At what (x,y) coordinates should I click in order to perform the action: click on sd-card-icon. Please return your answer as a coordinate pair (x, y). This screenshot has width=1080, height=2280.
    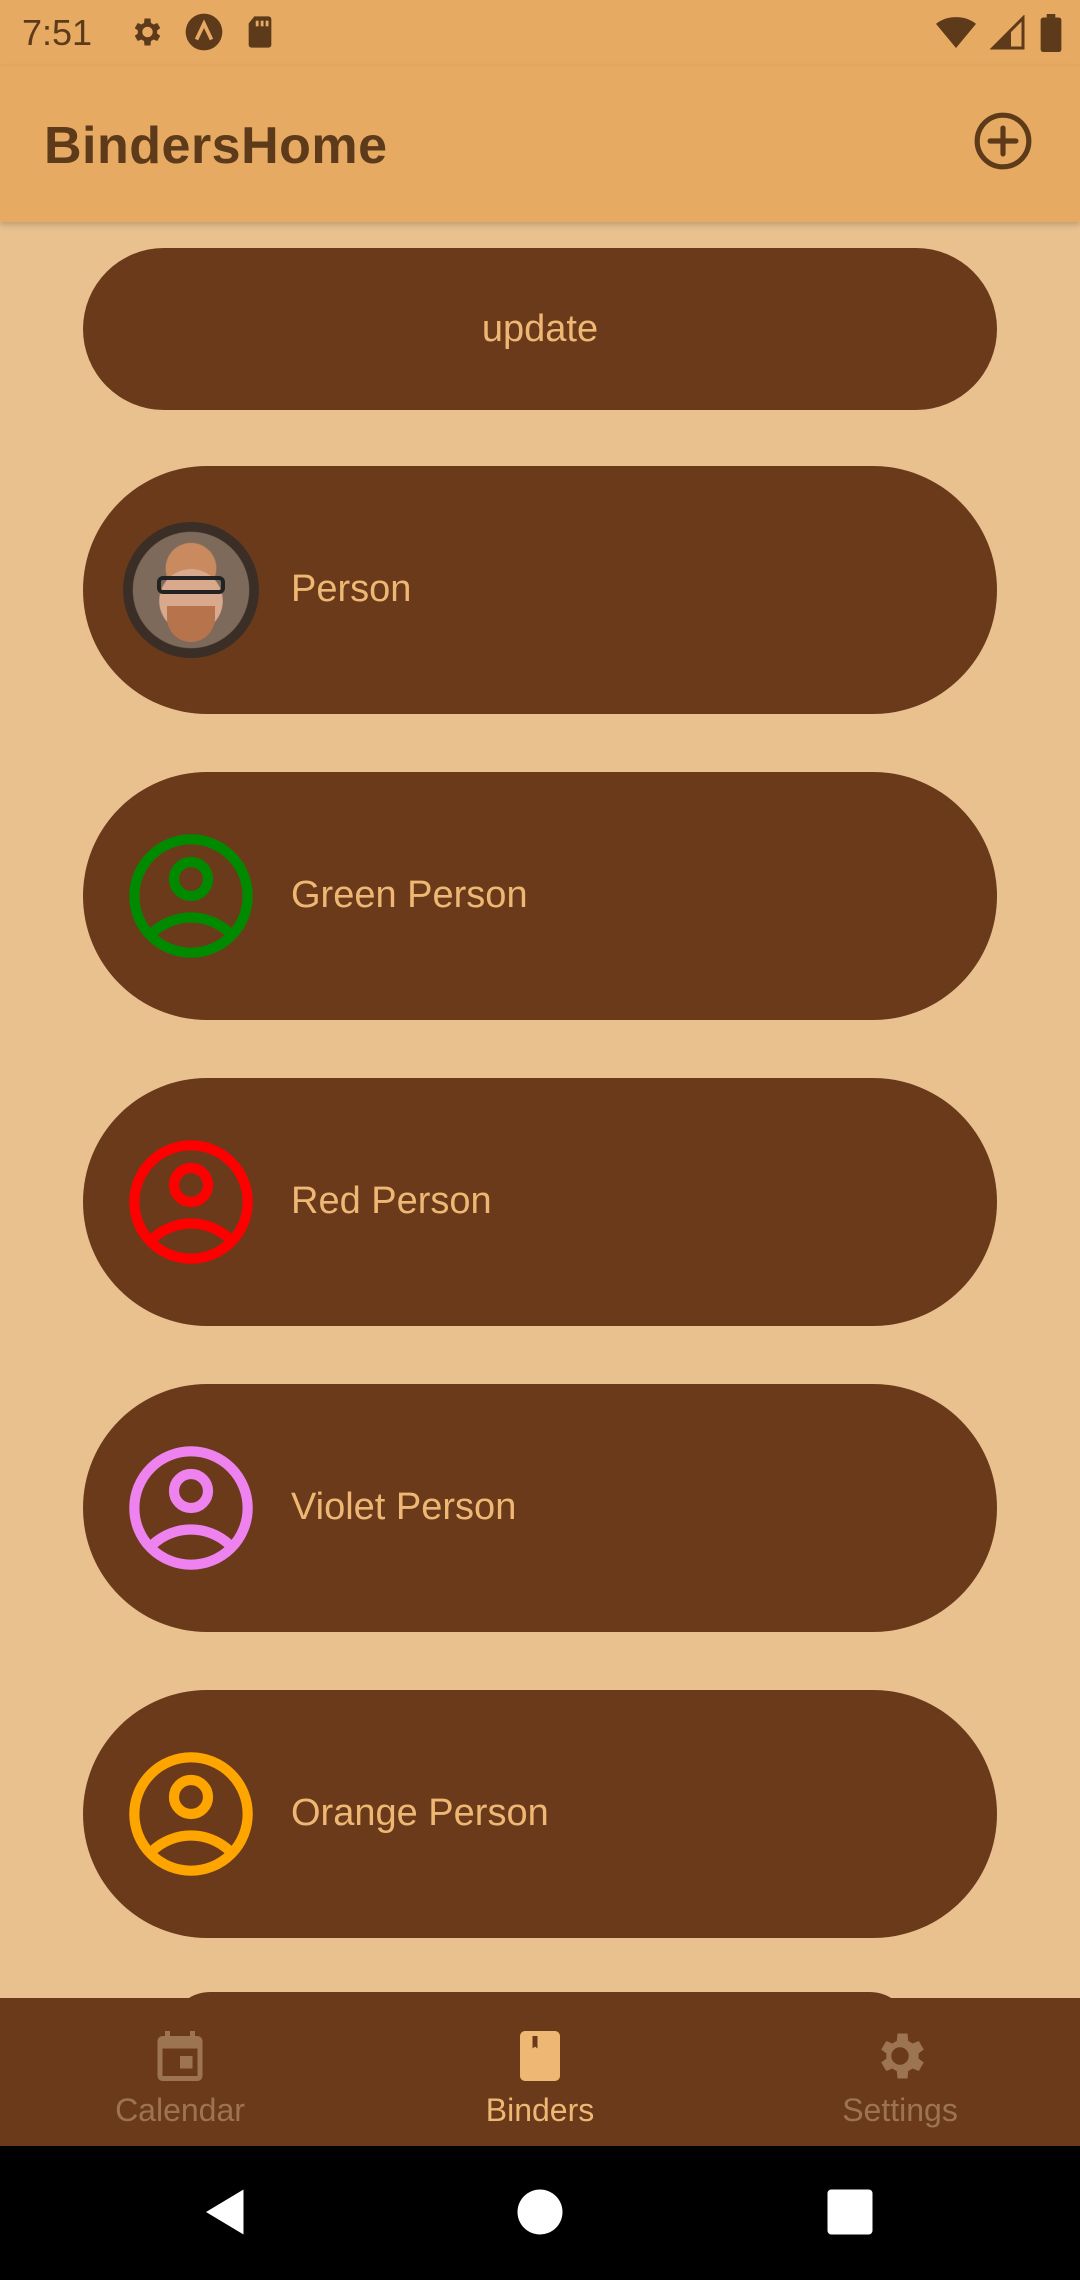
    Looking at the image, I should click on (260, 32).